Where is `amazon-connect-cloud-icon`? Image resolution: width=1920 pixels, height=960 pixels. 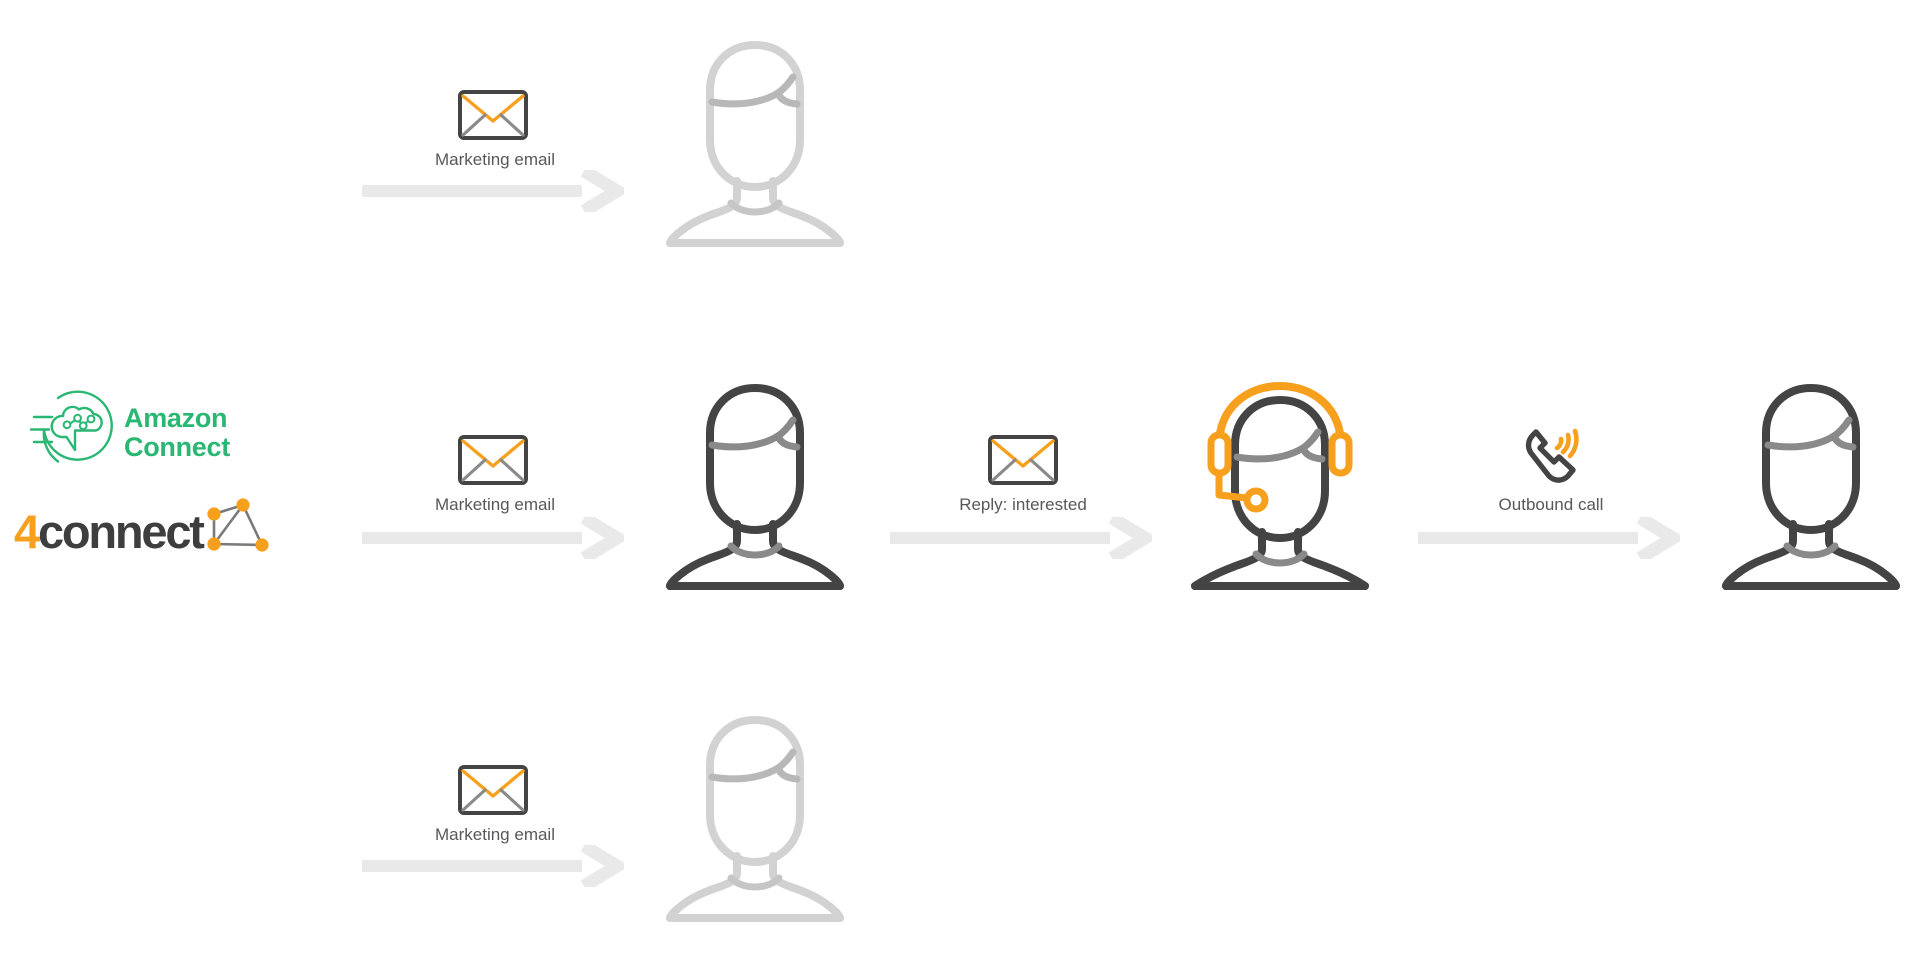 amazon-connect-cloud-icon is located at coordinates (71, 432).